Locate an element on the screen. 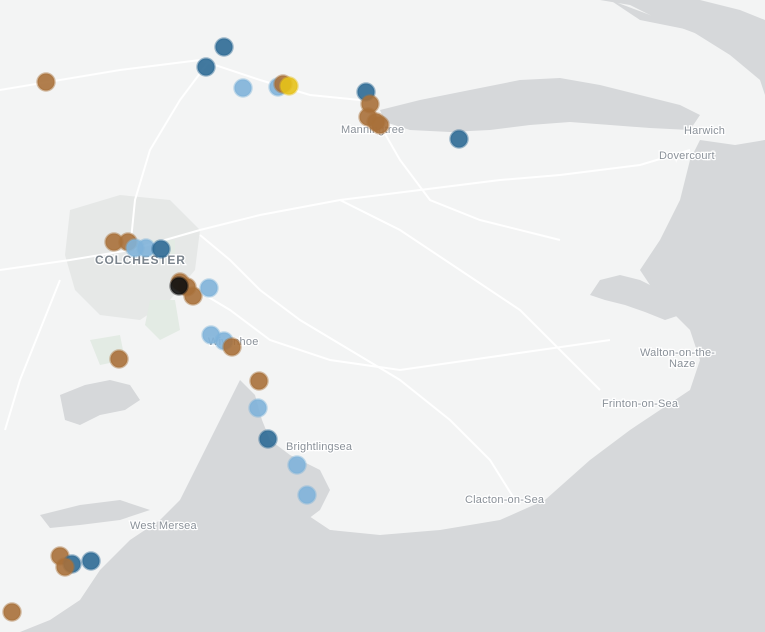 The width and height of the screenshot is (765, 632). map-marker-black is located at coordinates (179, 286).